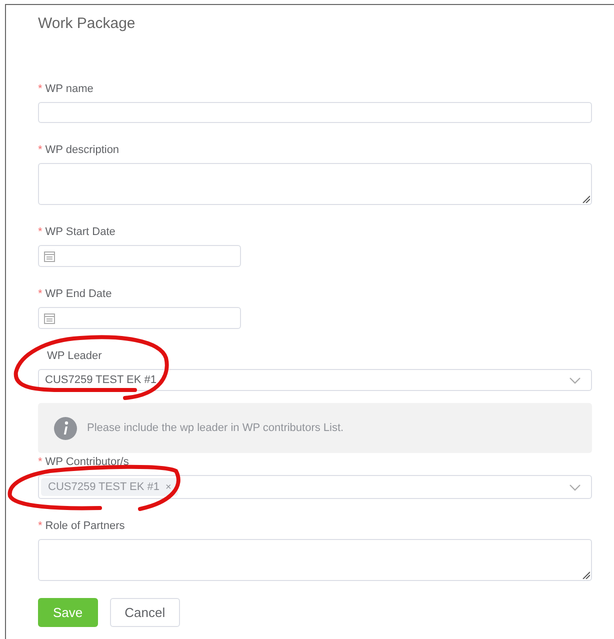 The height and width of the screenshot is (639, 614). Describe the element at coordinates (315, 112) in the screenshot. I see `input-field` at that location.